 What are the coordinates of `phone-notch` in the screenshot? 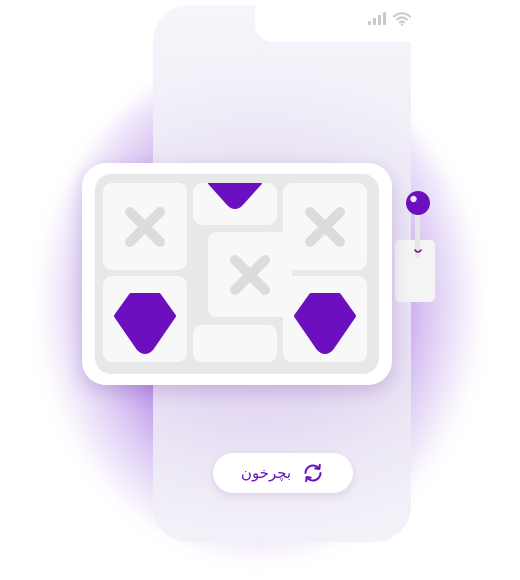 It's located at (355, 21).